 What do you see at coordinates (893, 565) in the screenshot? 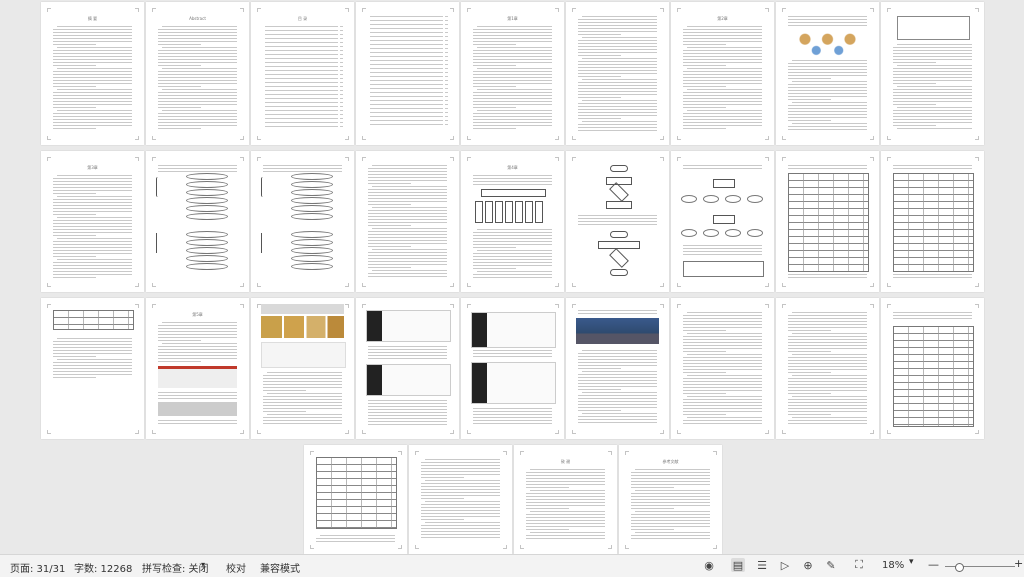
I see `zoom-level: 18%` at bounding box center [893, 565].